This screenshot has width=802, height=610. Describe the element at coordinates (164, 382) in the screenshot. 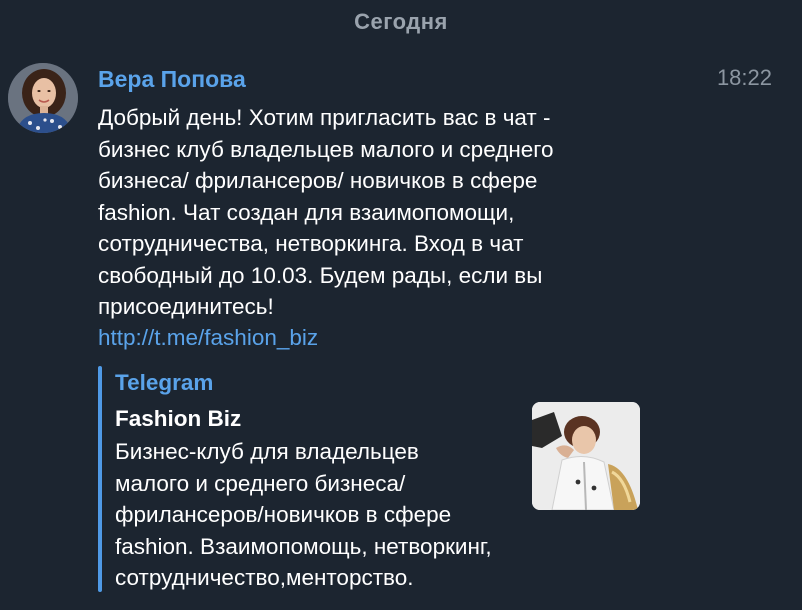

I see `preview-site-name: Telegram` at that location.